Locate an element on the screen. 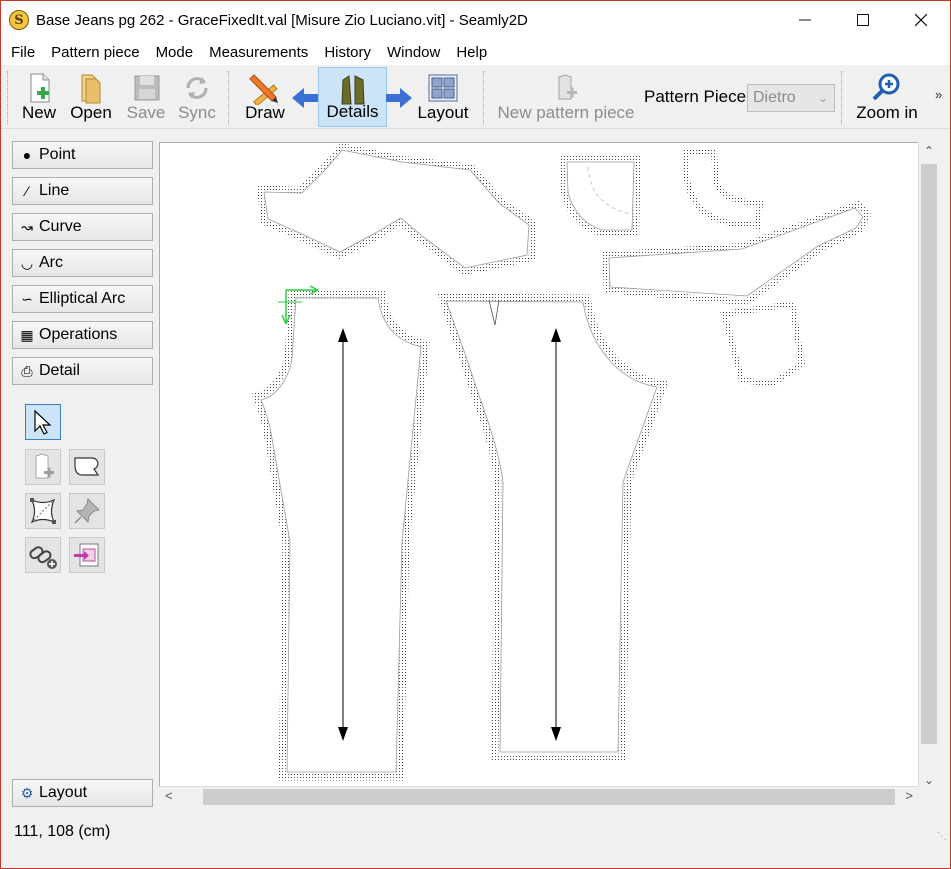  draw-mode-button: Draw is located at coordinates (265, 97).